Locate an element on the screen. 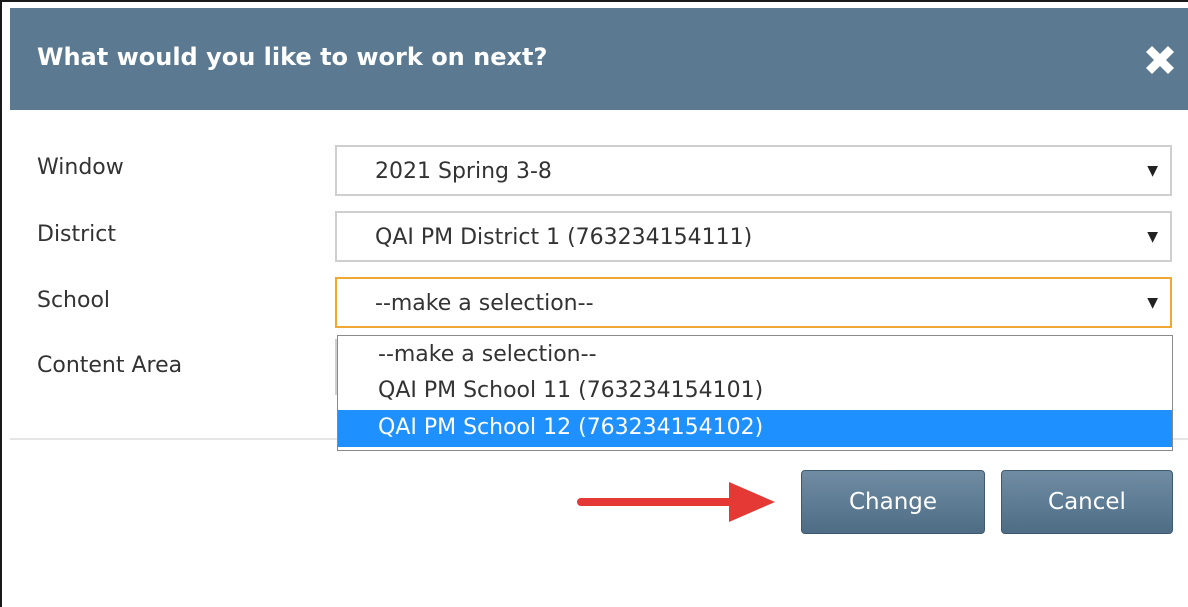 This screenshot has width=1188, height=607. school-select: --make a selection-- ▼ is located at coordinates (753, 302).